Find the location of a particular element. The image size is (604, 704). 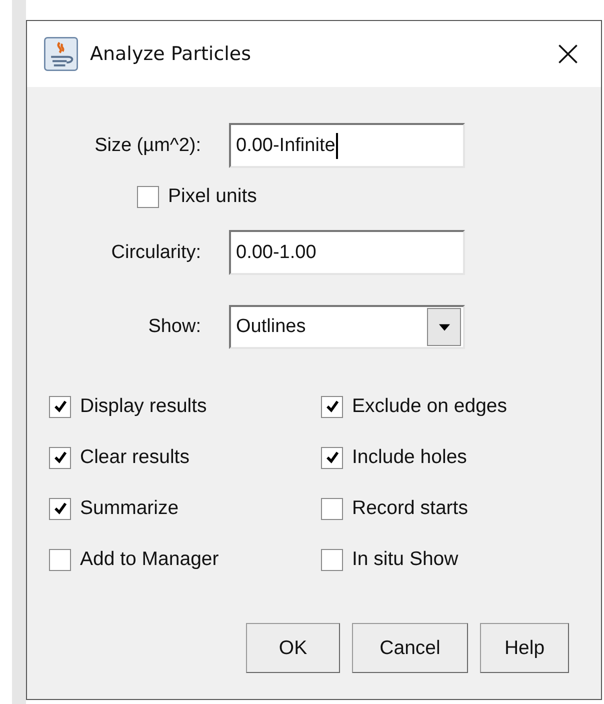

show-dropdown: Outlines is located at coordinates (347, 327).